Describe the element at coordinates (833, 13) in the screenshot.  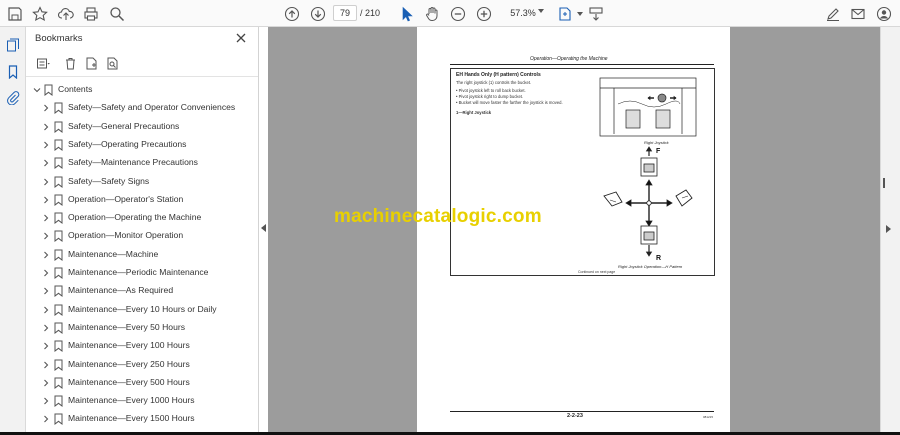
I see `edit-sign-icon` at that location.